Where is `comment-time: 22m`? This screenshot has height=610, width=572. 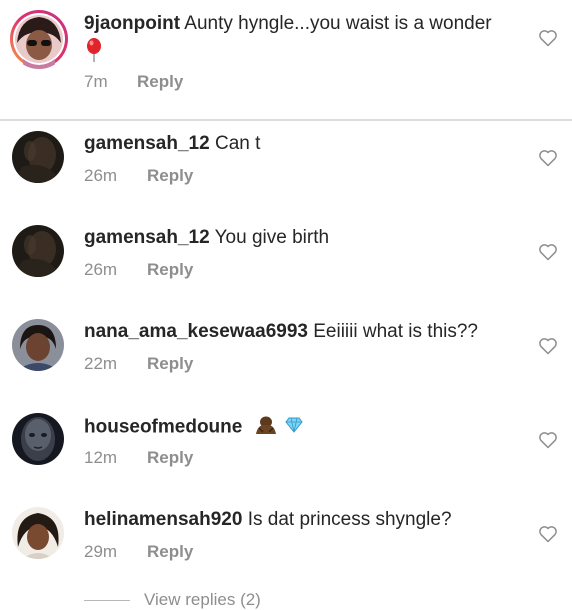 comment-time: 22m is located at coordinates (101, 363).